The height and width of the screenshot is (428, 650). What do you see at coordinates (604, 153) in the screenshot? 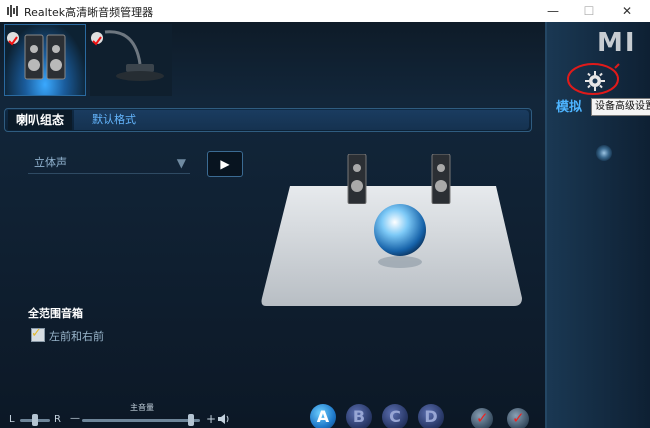
I see `connector-indicator-icon` at bounding box center [604, 153].